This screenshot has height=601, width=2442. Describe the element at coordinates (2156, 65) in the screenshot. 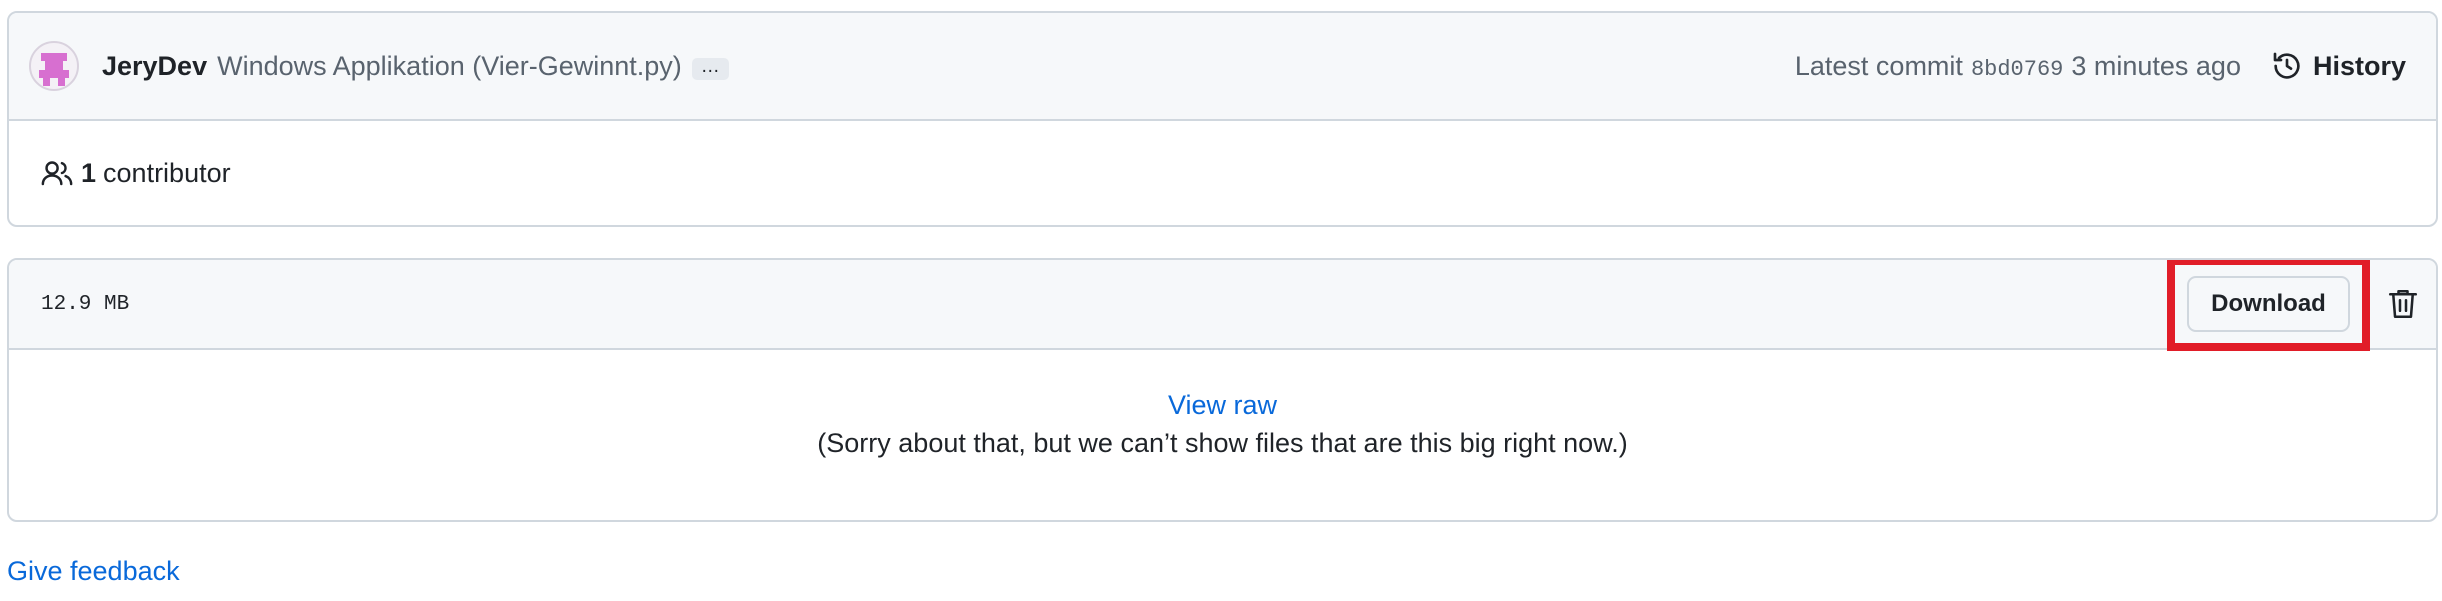

I see `commit-time: 3 minutes ago` at that location.